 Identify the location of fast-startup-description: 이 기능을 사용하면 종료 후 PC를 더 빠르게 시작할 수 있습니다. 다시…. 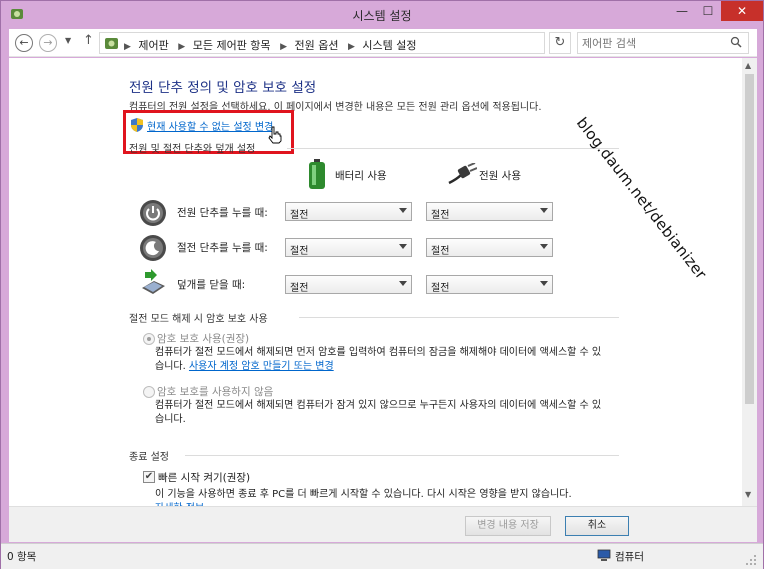
(363, 494).